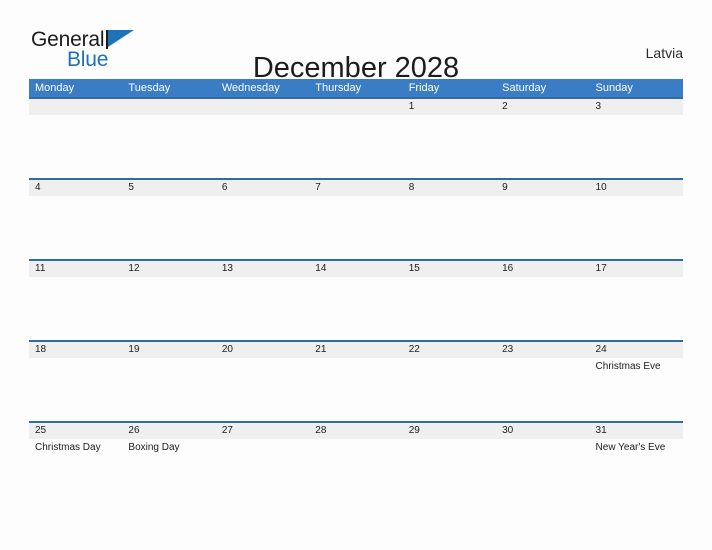 Image resolution: width=712 pixels, height=550 pixels. I want to click on day-number: 18, so click(75, 350).